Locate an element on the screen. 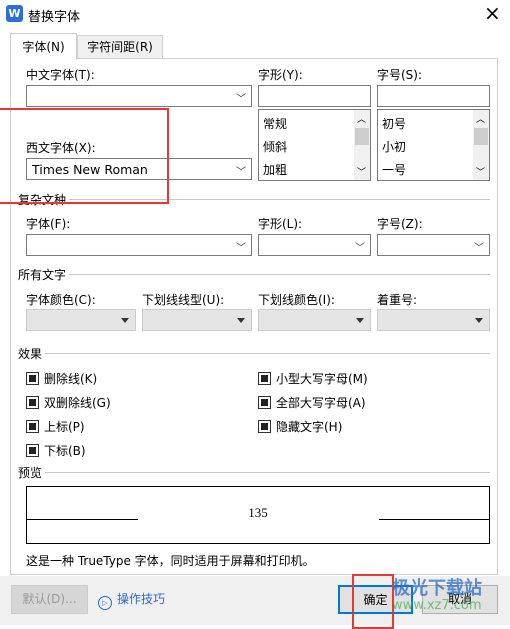 This screenshot has height=629, width=510. tab-label: 字符间距(R) is located at coordinates (120, 47).